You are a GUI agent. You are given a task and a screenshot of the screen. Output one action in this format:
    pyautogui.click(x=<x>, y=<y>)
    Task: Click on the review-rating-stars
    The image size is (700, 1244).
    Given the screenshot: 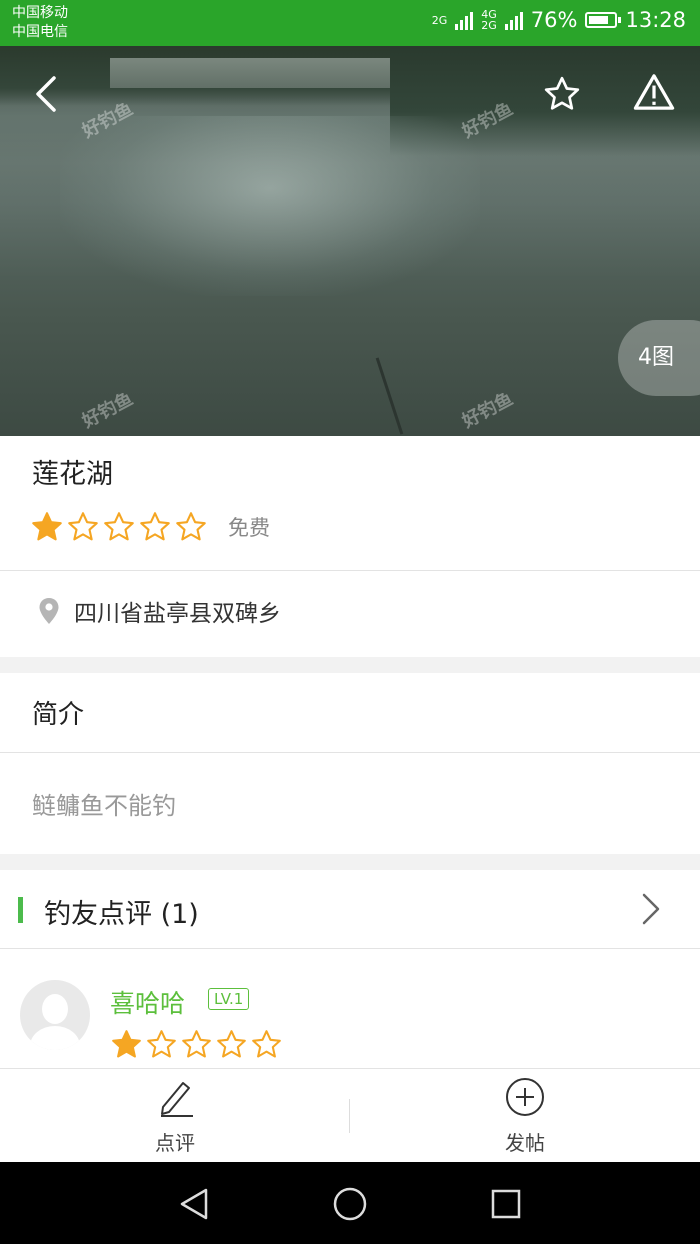 What is the action you would take?
    pyautogui.click(x=196, y=1044)
    